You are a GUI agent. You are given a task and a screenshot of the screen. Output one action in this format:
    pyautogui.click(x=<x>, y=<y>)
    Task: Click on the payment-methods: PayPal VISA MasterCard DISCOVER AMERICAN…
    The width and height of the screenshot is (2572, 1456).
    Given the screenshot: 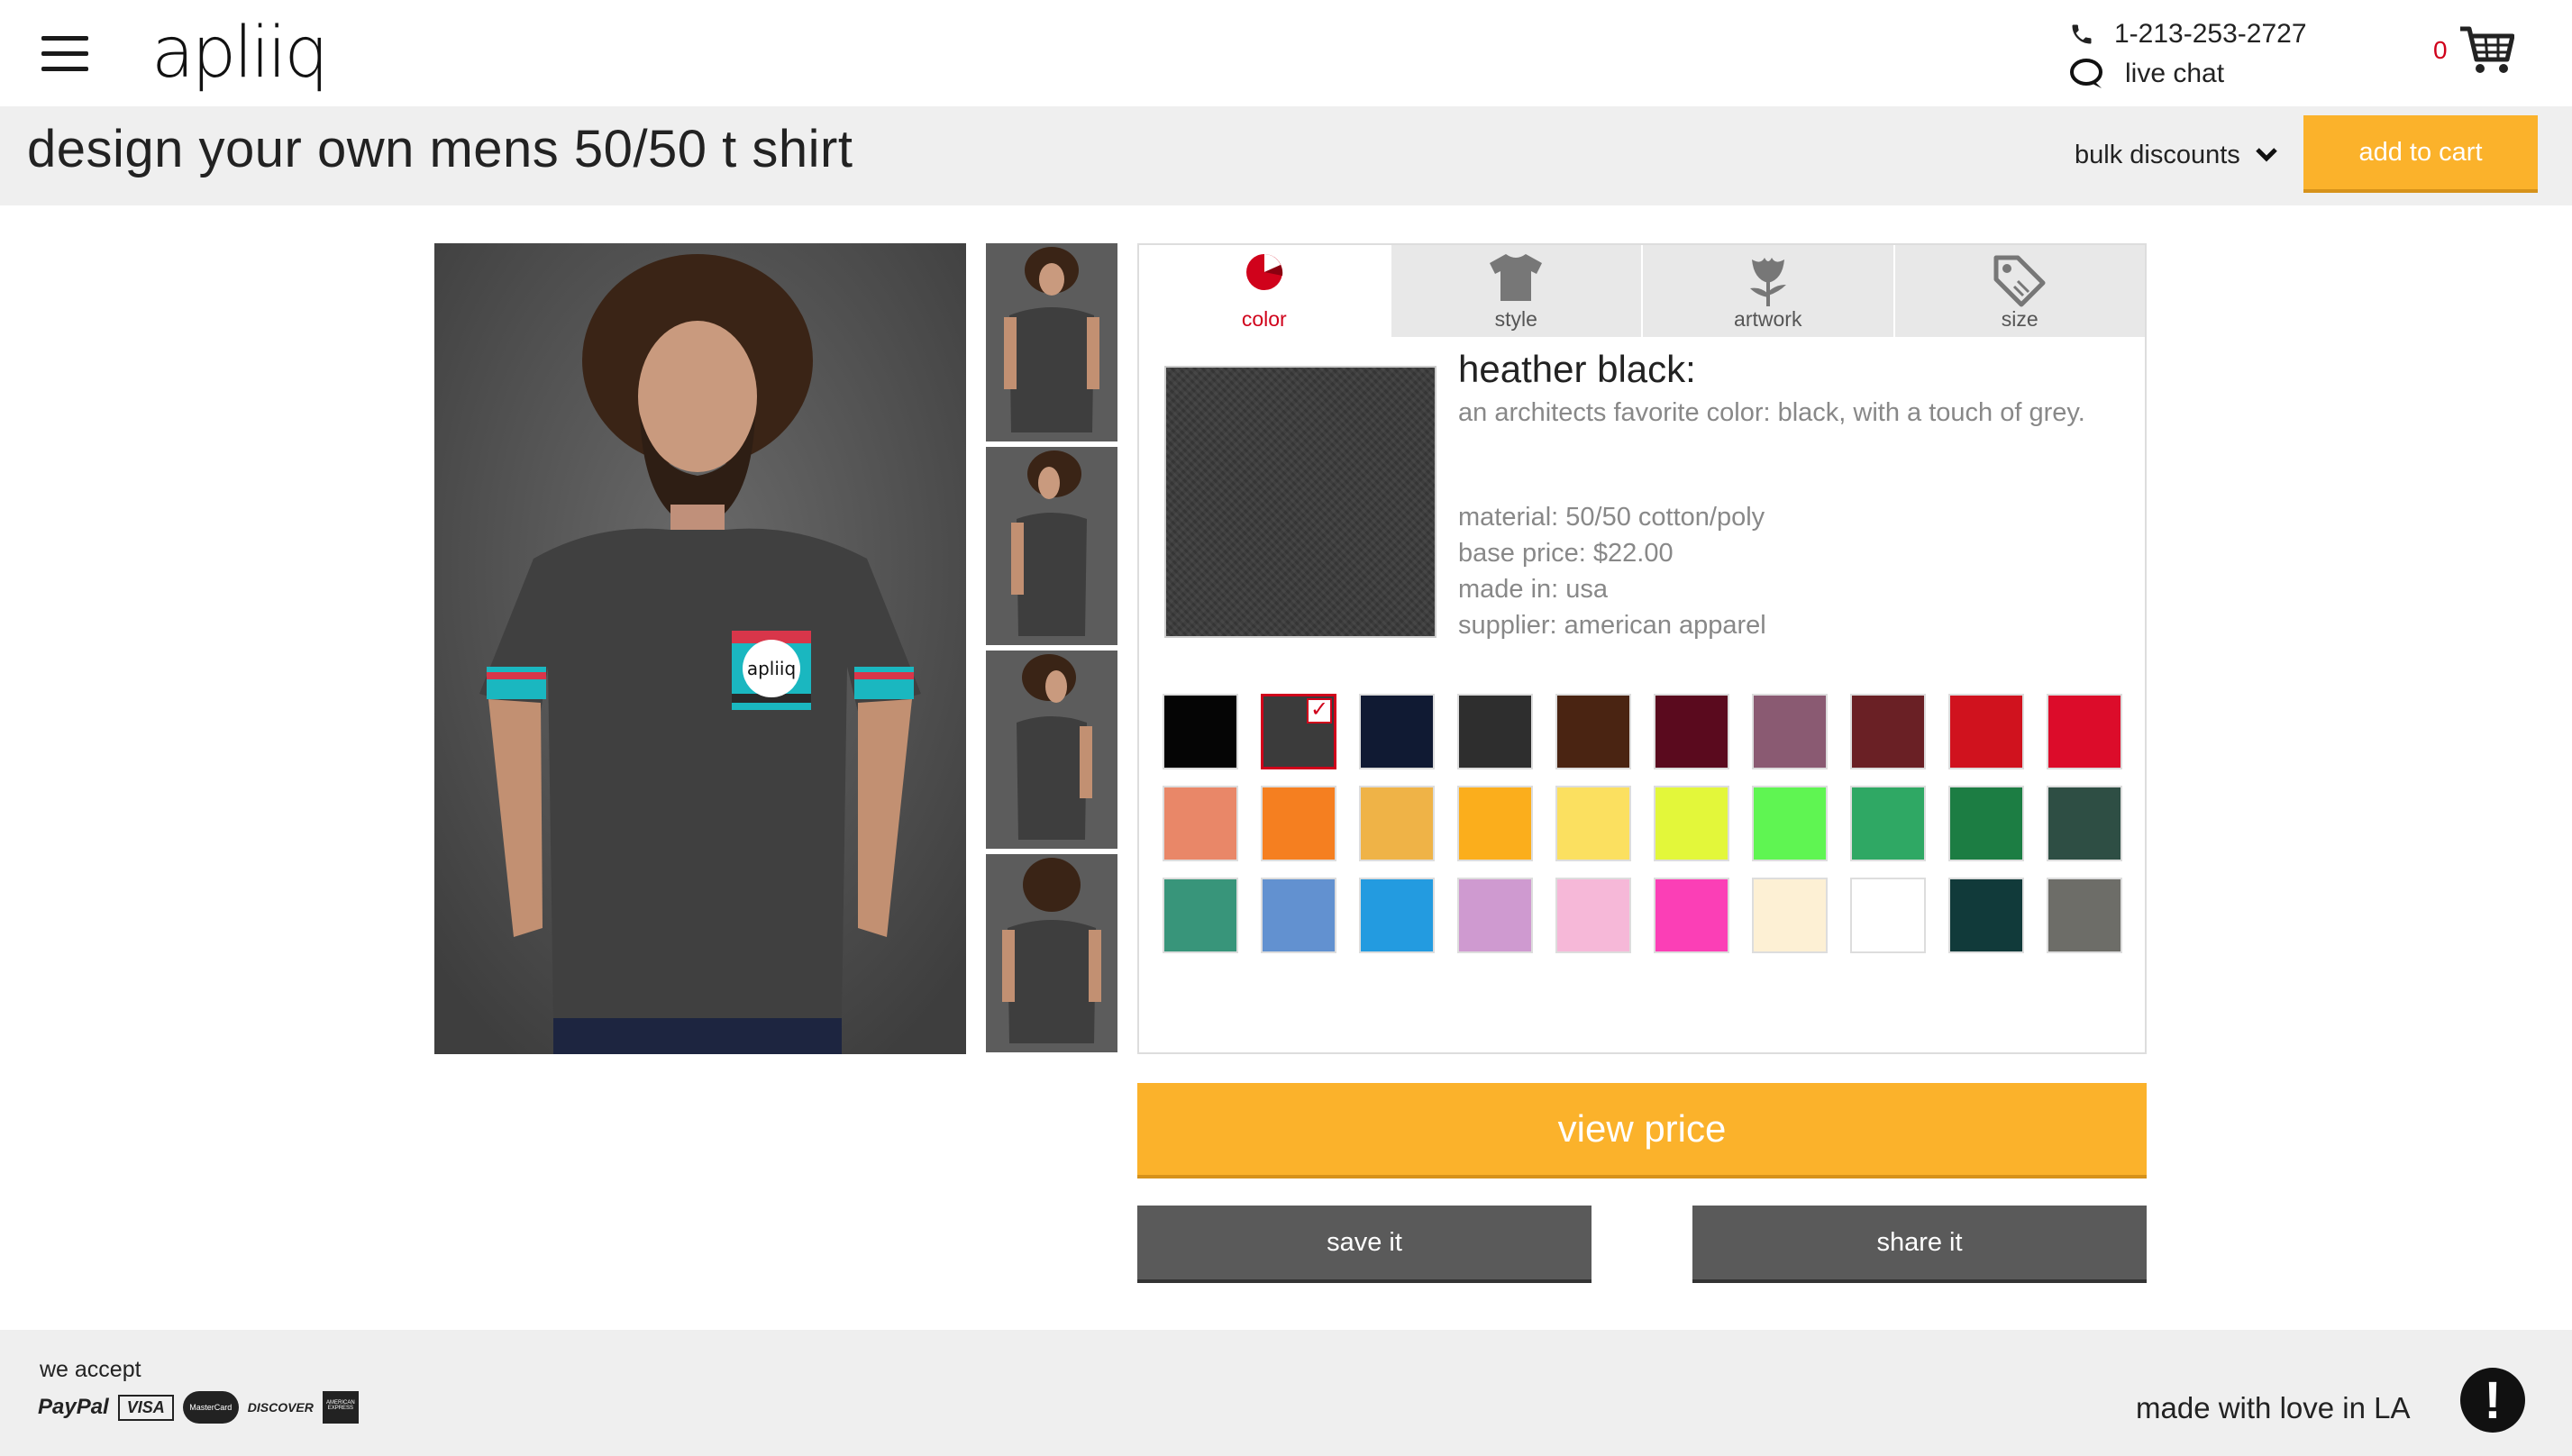 What is the action you would take?
    pyautogui.click(x=198, y=1407)
    